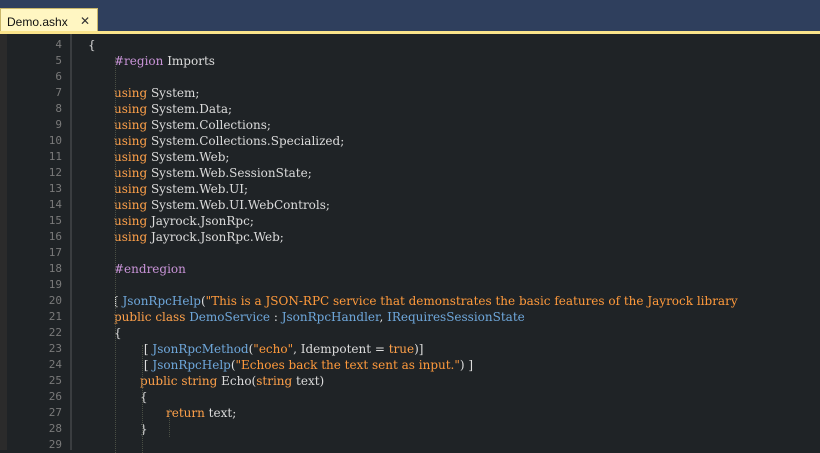 The image size is (820, 453). Describe the element at coordinates (55, 284) in the screenshot. I see `line-number: 19` at that location.